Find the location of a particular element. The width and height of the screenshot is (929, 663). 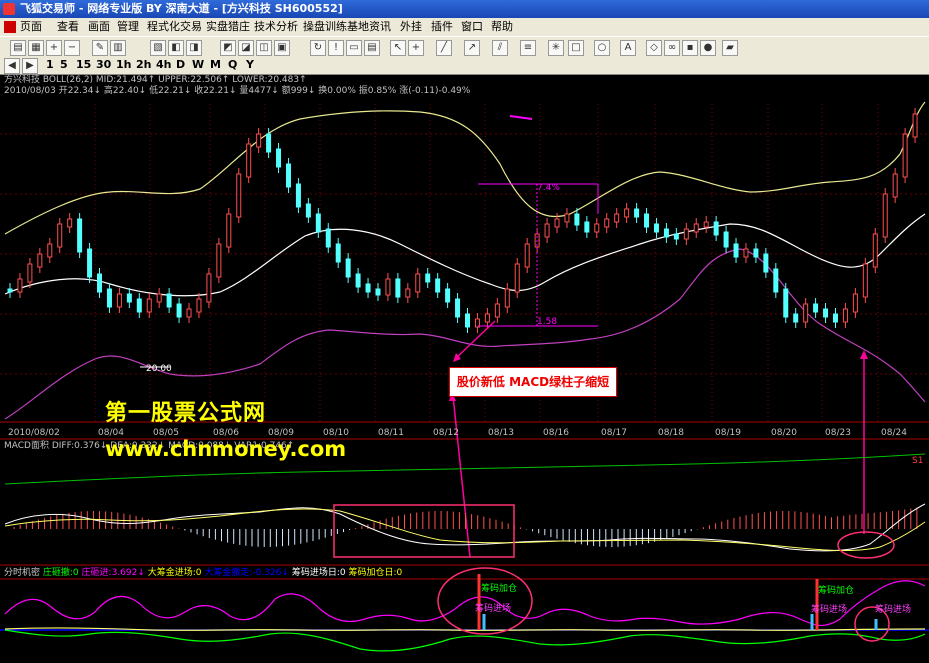

callout-arrow-bottom is located at coordinates (461, 476).